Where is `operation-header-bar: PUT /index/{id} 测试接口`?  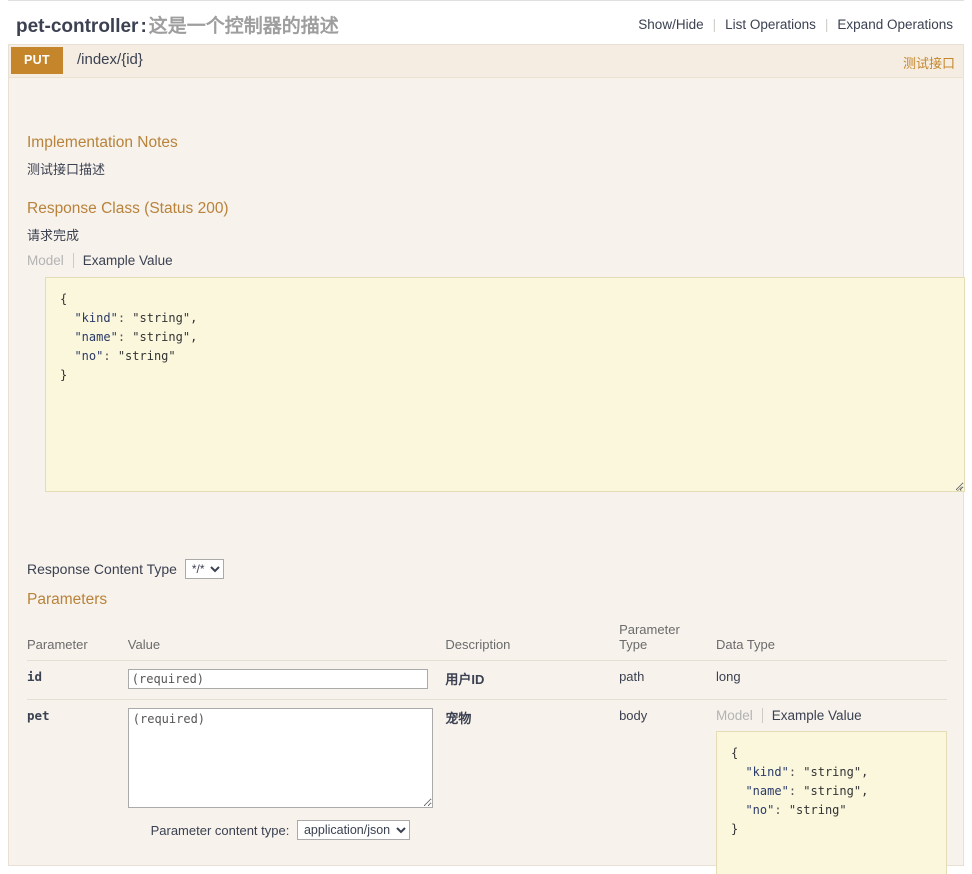 operation-header-bar: PUT /index/{id} 测试接口 is located at coordinates (486, 61).